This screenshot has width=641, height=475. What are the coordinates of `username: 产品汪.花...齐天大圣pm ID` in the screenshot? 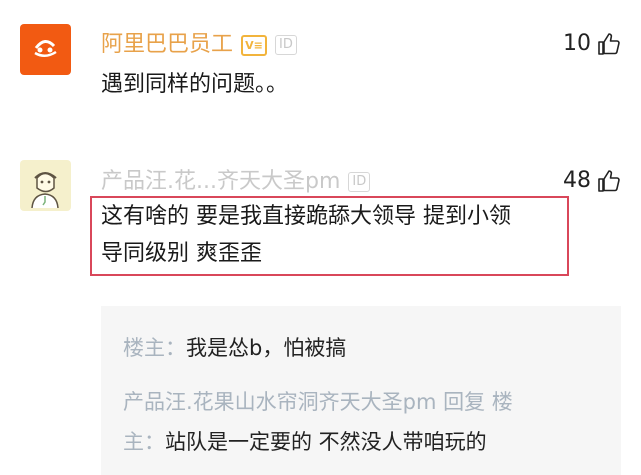 It's located at (236, 179).